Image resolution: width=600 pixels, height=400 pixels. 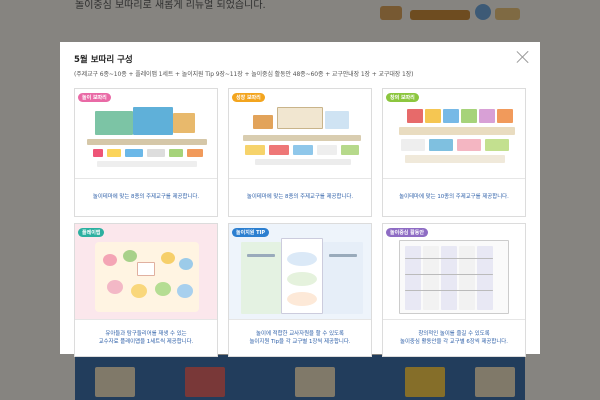 What do you see at coordinates (454, 134) in the screenshot?
I see `creative-bundle-image: 창의 보따리` at bounding box center [454, 134].